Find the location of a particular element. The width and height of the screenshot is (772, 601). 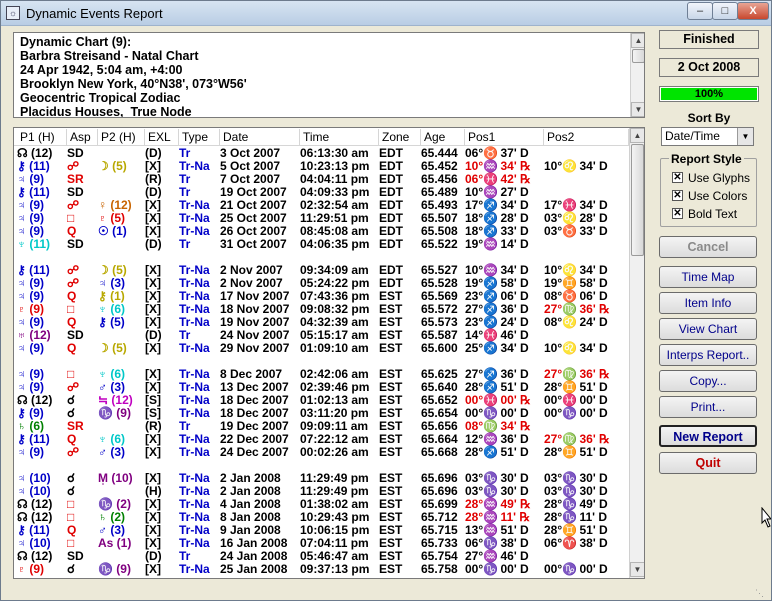

chart-info-line: Dynamic Chart (9): is located at coordinates (76, 42).